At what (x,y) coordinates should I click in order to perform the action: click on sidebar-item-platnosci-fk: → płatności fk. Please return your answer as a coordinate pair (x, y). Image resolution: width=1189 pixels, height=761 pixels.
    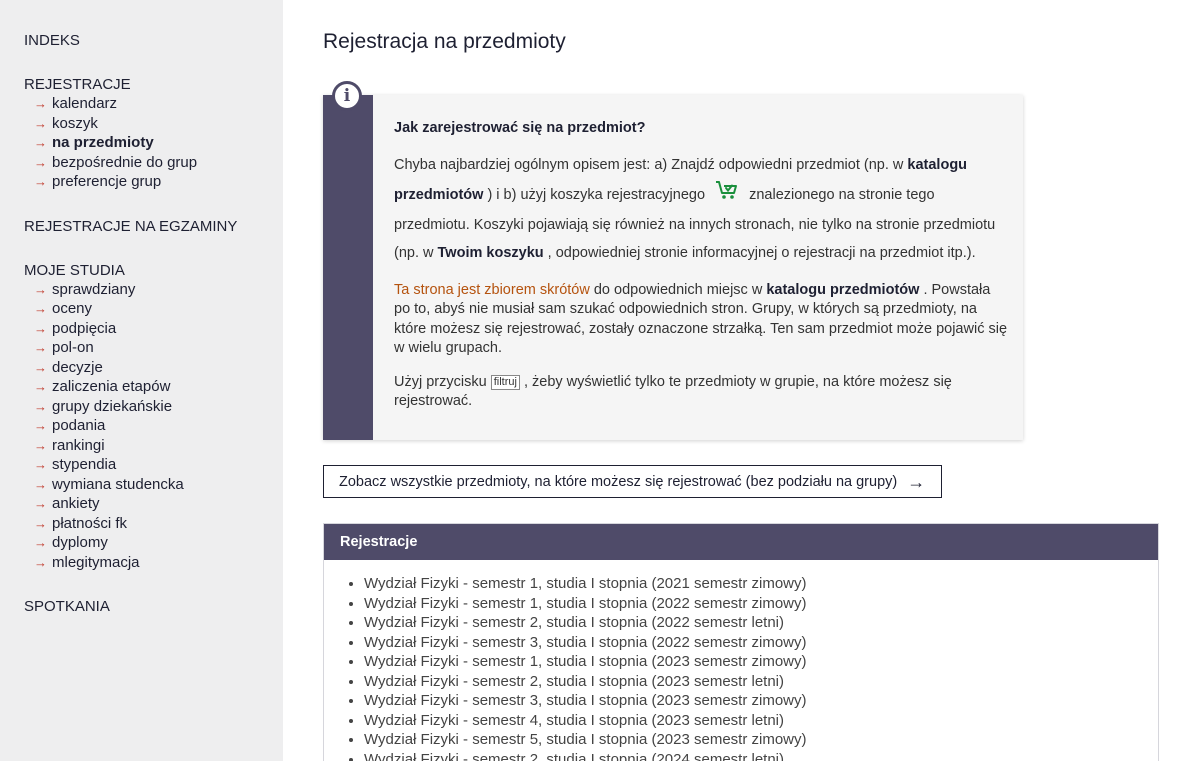
    Looking at the image, I should click on (158, 524).